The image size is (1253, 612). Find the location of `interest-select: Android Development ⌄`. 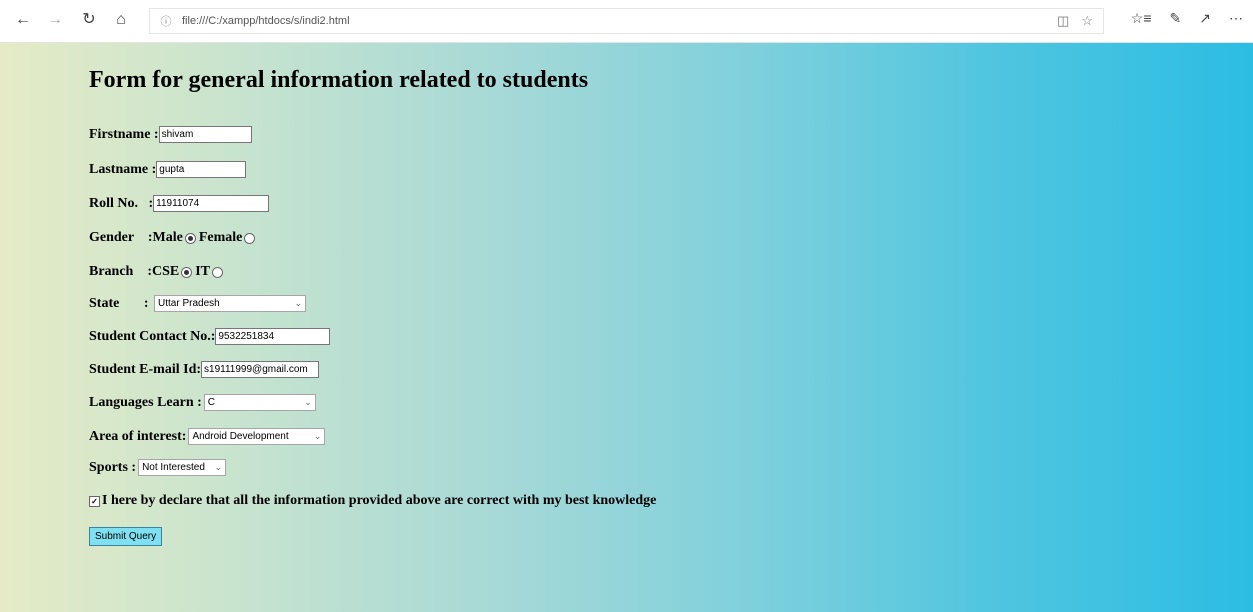

interest-select: Android Development ⌄ is located at coordinates (257, 436).